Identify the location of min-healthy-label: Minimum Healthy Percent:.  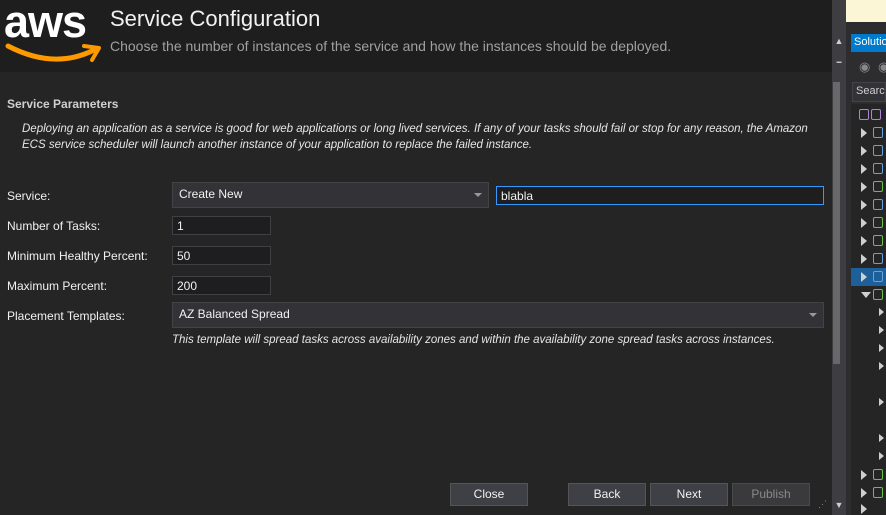
(77, 256).